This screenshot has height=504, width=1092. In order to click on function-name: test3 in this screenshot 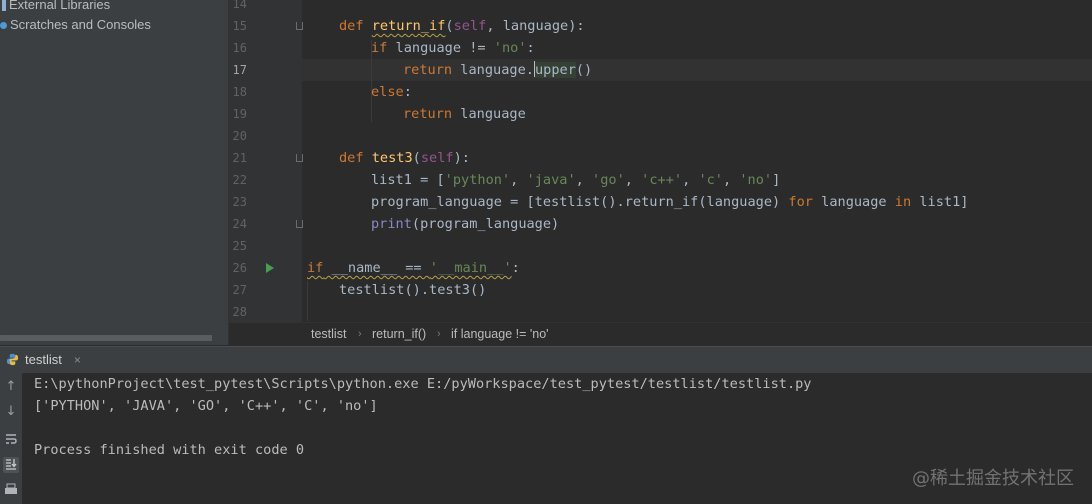, I will do `click(392, 158)`.